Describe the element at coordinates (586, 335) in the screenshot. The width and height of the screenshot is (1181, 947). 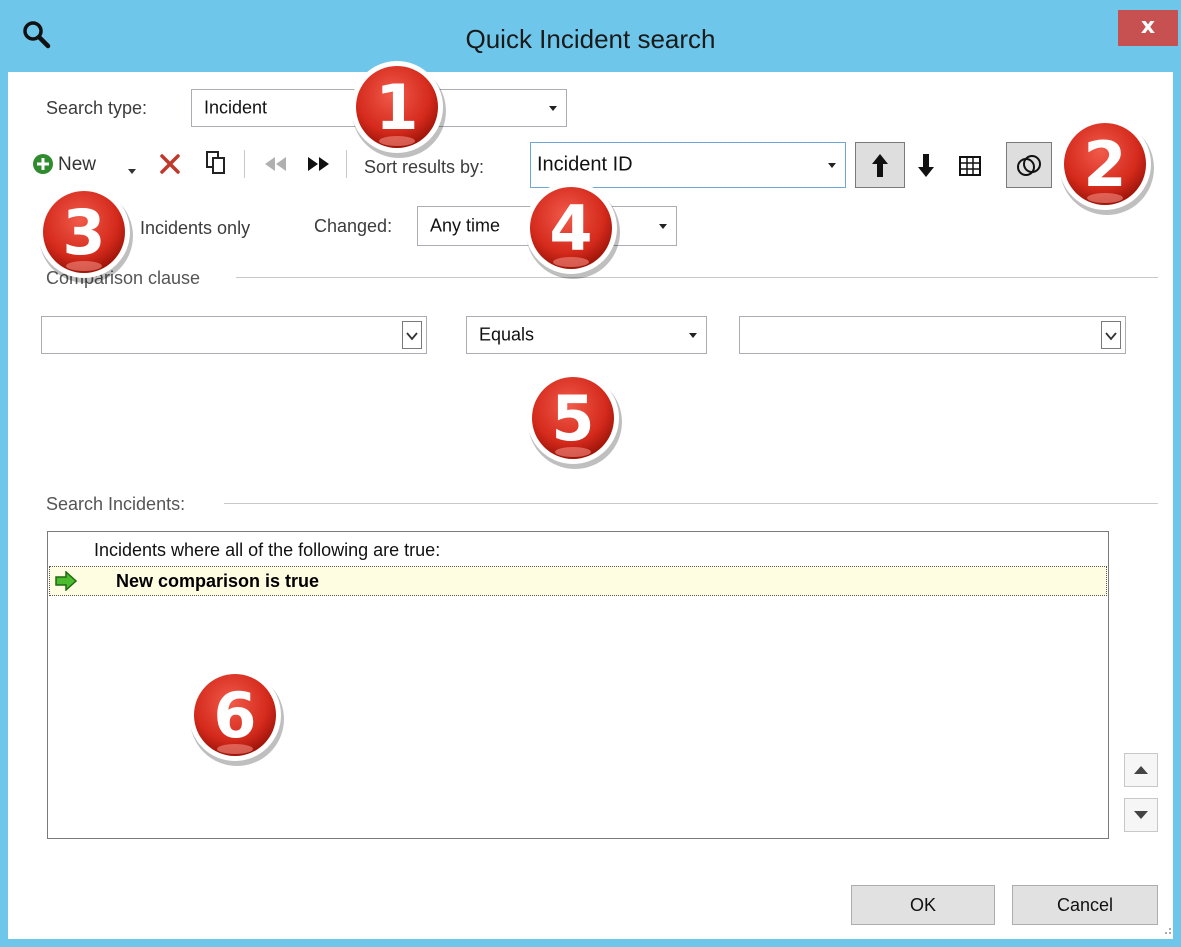
I see `comparison-operator-dropdown: Equals` at that location.